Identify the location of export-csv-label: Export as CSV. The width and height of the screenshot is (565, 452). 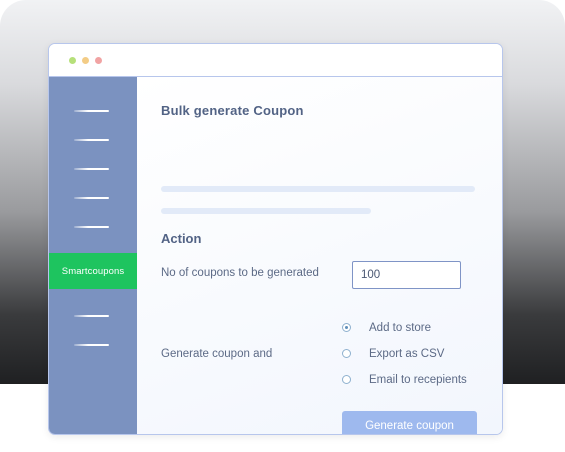
(406, 354).